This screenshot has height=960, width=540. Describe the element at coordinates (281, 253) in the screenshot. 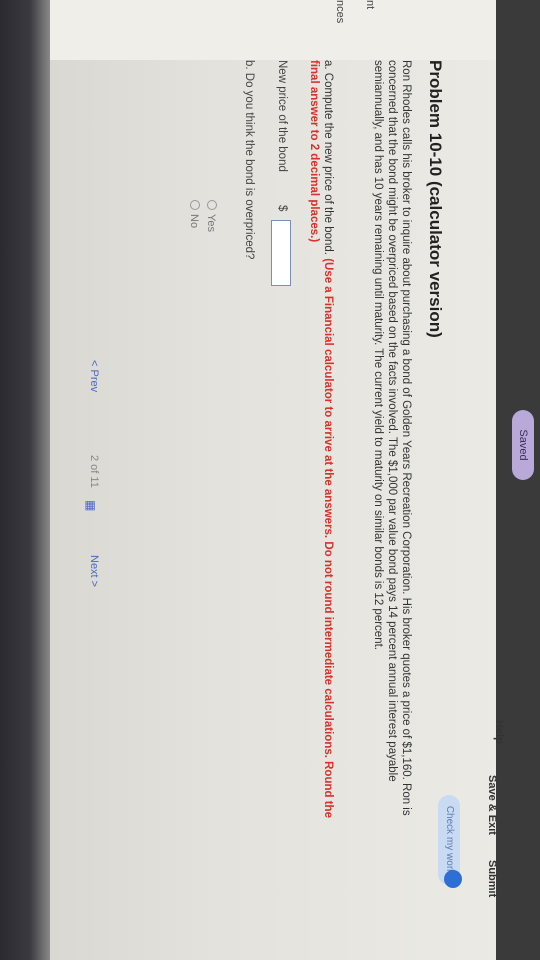

I see `new-price-input` at that location.